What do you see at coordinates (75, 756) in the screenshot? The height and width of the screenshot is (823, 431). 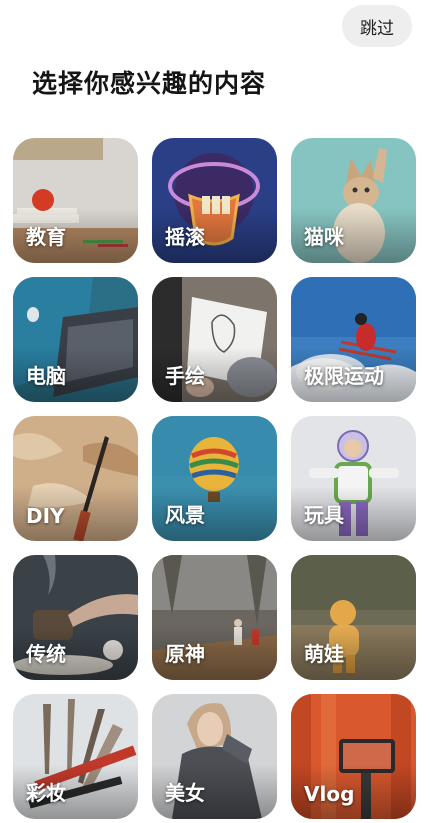 I see `interest-tile-makeup: 彩妆` at bounding box center [75, 756].